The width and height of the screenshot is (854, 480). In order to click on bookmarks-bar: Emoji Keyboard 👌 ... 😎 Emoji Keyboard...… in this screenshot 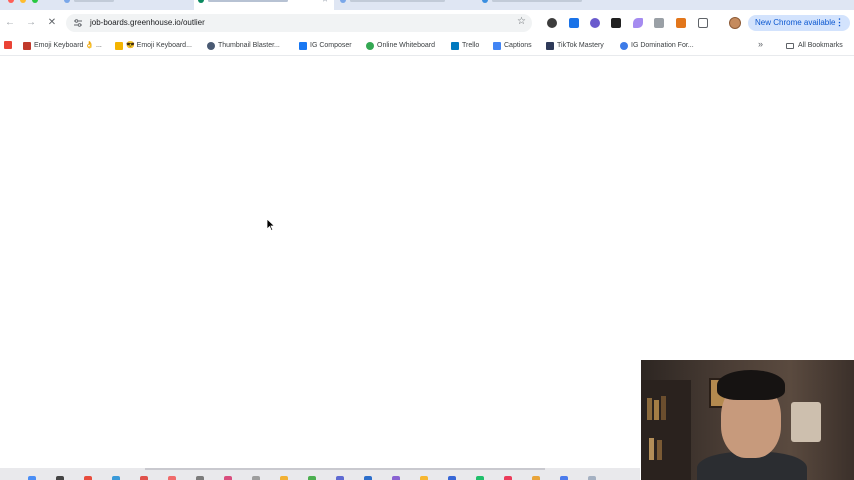, I will do `click(427, 46)`.